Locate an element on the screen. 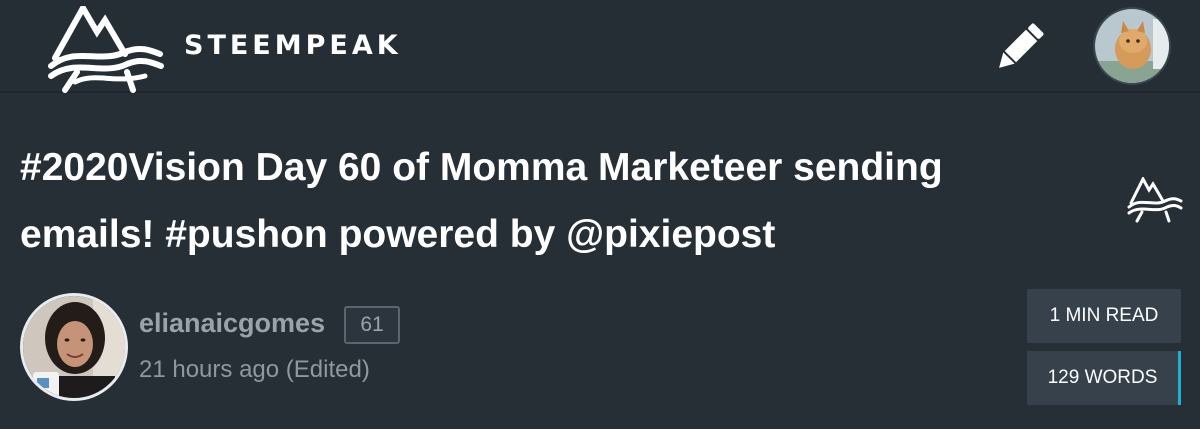 This screenshot has height=429, width=1200. steempeak-small-logo-icon is located at coordinates (1154, 200).